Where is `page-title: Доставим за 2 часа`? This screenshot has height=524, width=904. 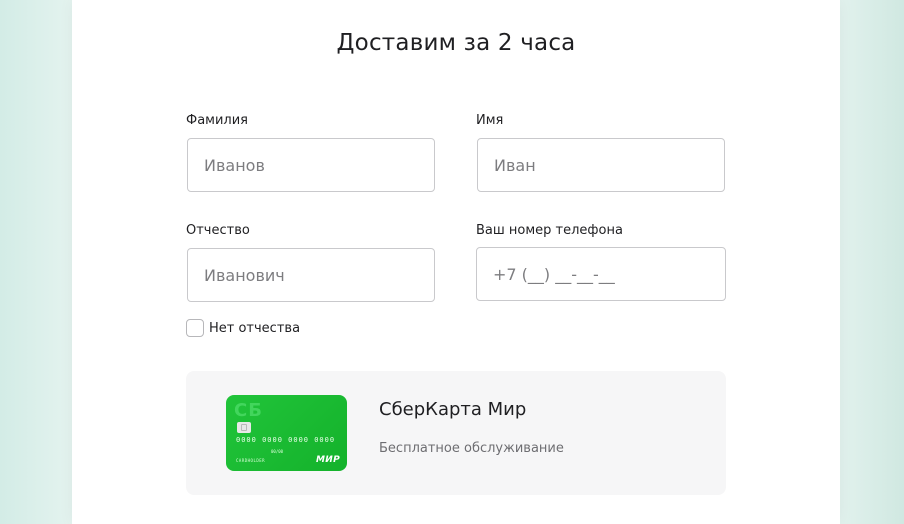 page-title: Доставим за 2 часа is located at coordinates (456, 43).